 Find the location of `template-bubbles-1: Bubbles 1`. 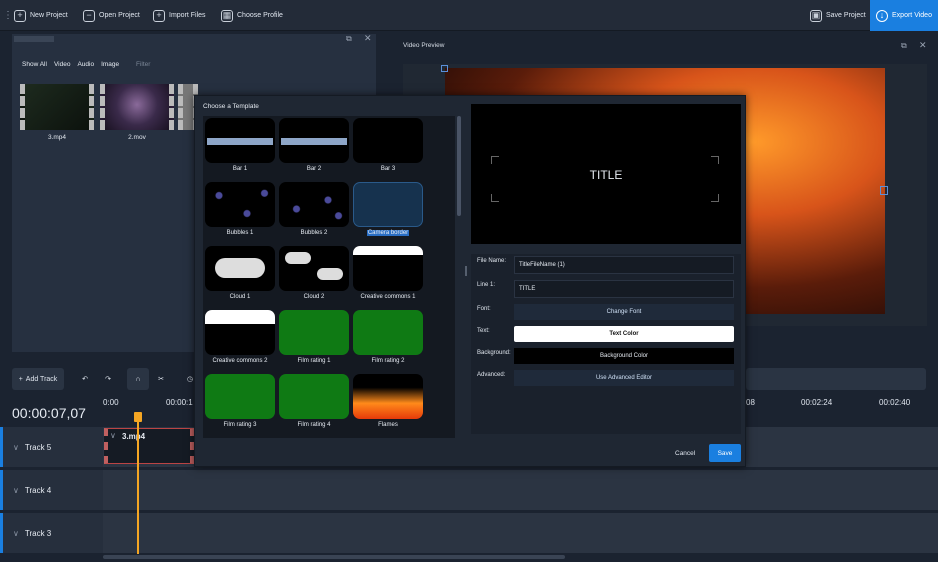

template-bubbles-1: Bubbles 1 is located at coordinates (240, 211).